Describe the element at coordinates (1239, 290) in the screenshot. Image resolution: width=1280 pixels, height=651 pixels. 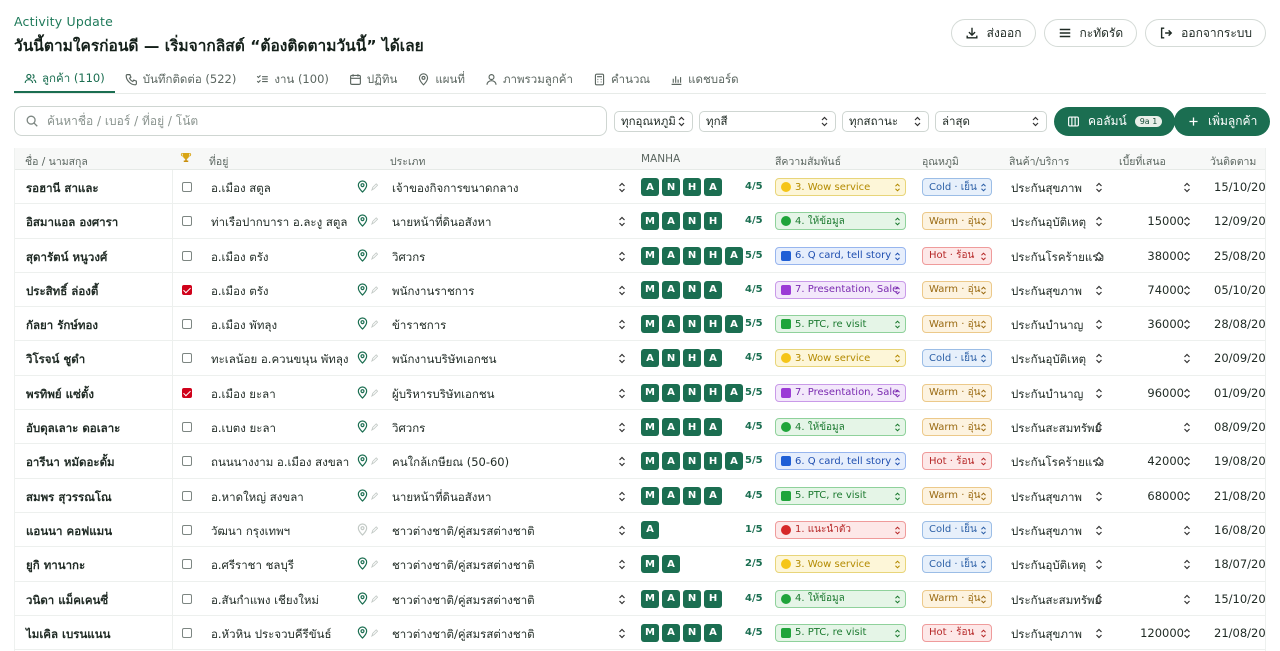
I see `follow-date: 05/10/2025` at that location.